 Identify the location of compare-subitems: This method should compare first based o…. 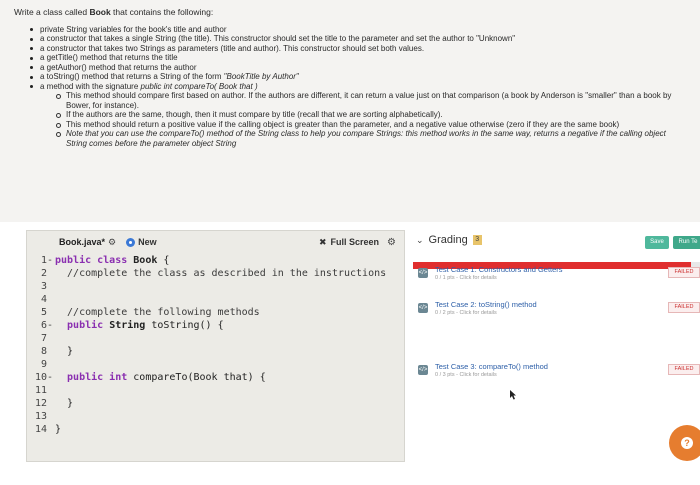
(363, 119).